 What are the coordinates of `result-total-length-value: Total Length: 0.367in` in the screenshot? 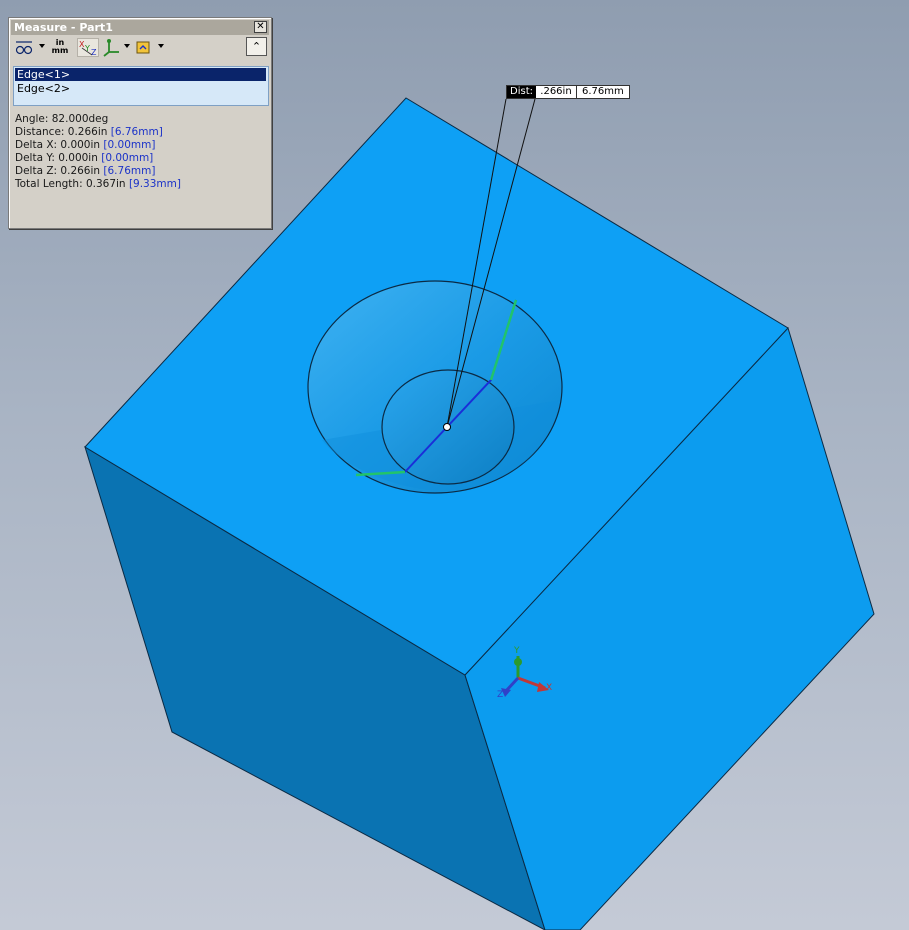 It's located at (70, 184).